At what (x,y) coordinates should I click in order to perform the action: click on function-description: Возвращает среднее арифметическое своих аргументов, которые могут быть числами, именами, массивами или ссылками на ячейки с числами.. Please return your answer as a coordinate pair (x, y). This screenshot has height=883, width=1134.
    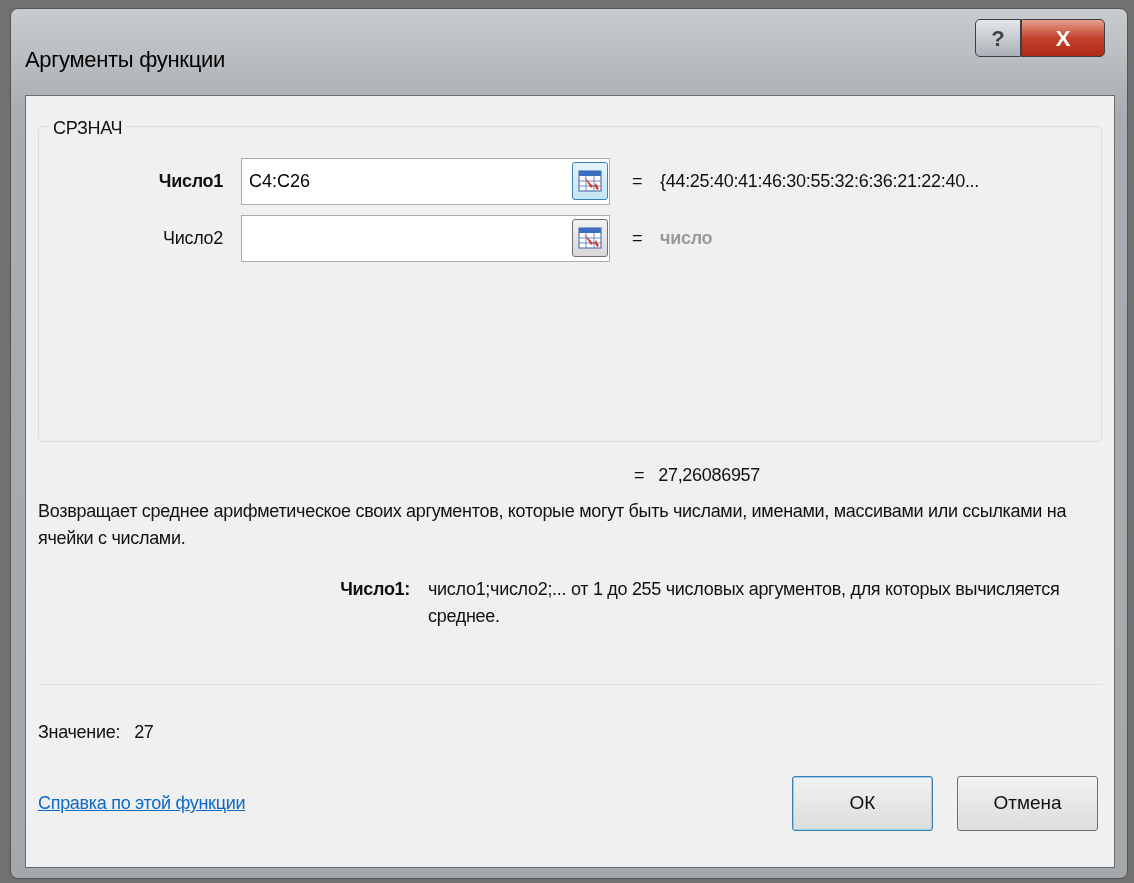
    Looking at the image, I should click on (553, 525).